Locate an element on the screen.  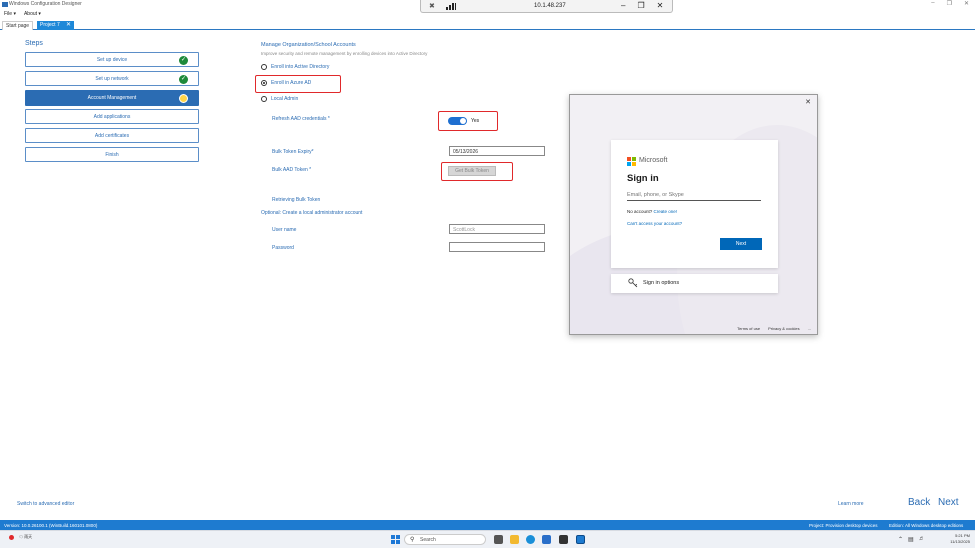
create-account-link: Create one! is located at coordinates (666, 211).